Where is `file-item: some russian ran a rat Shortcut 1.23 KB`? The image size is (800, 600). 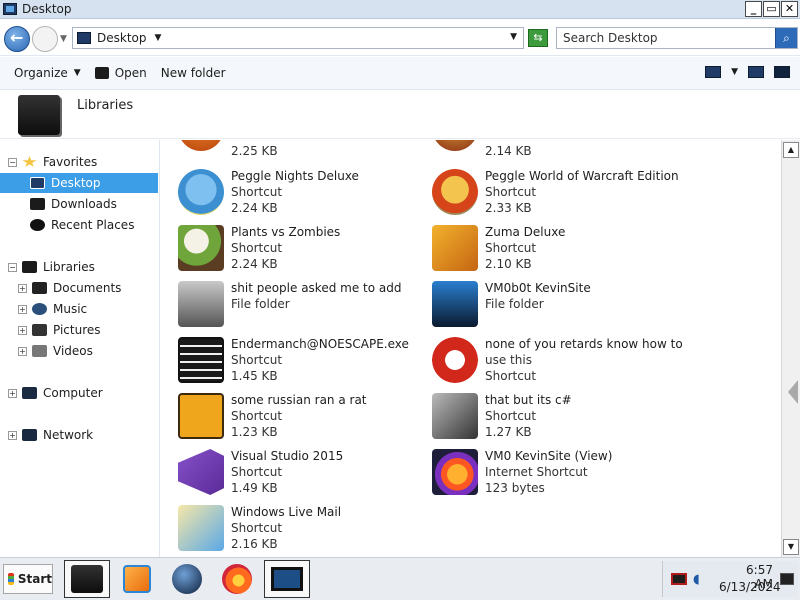
file-item: some russian ran a rat Shortcut 1.23 KB is located at coordinates (303, 417).